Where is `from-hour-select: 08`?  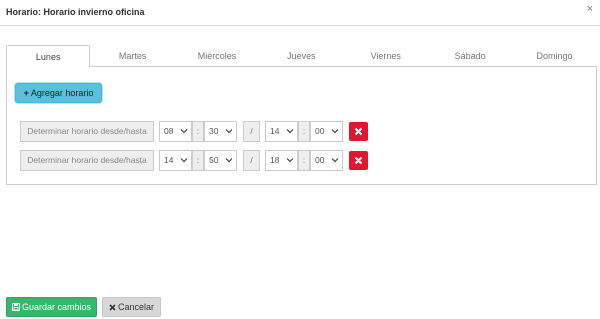
from-hour-select: 08 is located at coordinates (175, 131).